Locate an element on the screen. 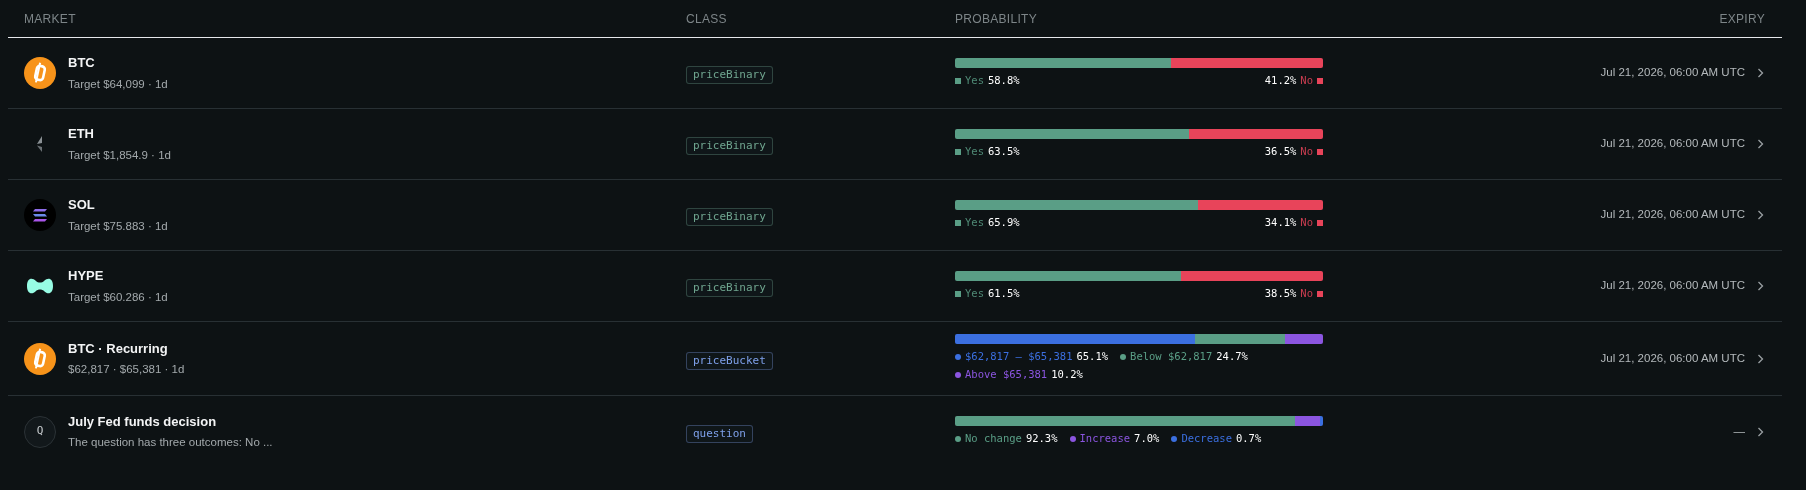 The image size is (1806, 490). market-name: HYPE is located at coordinates (86, 276).